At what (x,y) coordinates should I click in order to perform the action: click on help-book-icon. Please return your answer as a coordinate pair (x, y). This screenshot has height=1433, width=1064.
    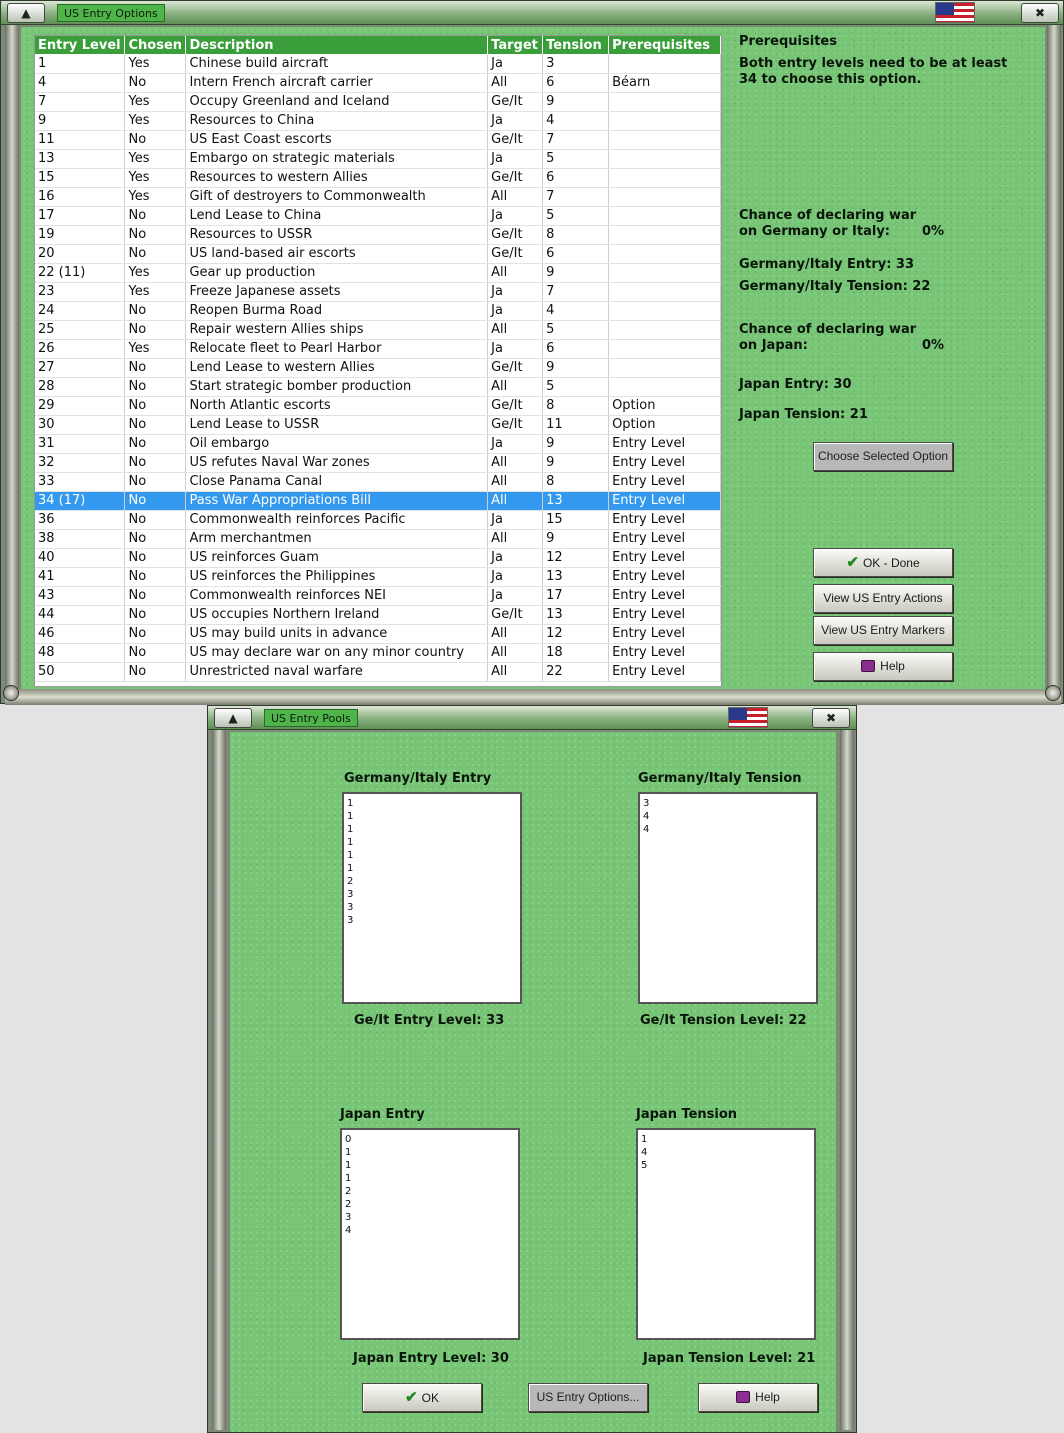
    Looking at the image, I should click on (743, 1397).